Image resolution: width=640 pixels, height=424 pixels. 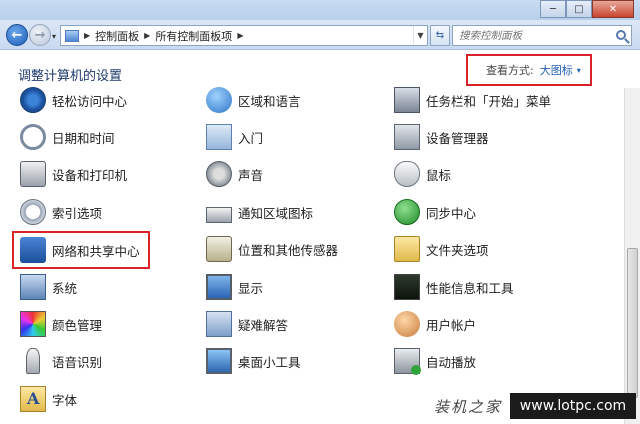 I want to click on watermark-url: www.lotpc.com, so click(x=573, y=406).